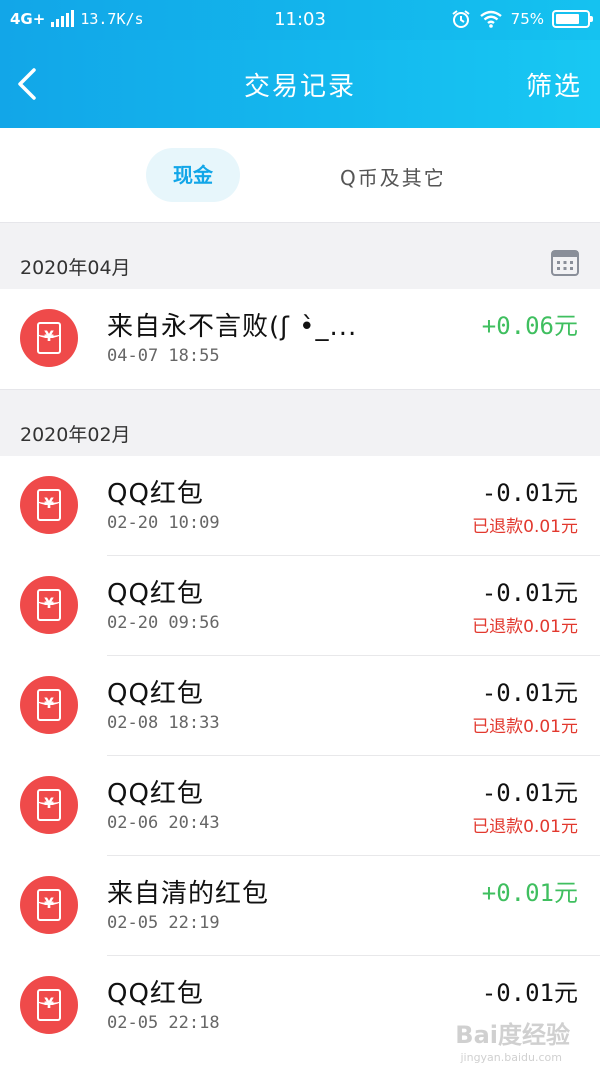 Image resolution: width=600 pixels, height=1066 pixels. I want to click on month-header-february: 2020年02月, so click(300, 422).